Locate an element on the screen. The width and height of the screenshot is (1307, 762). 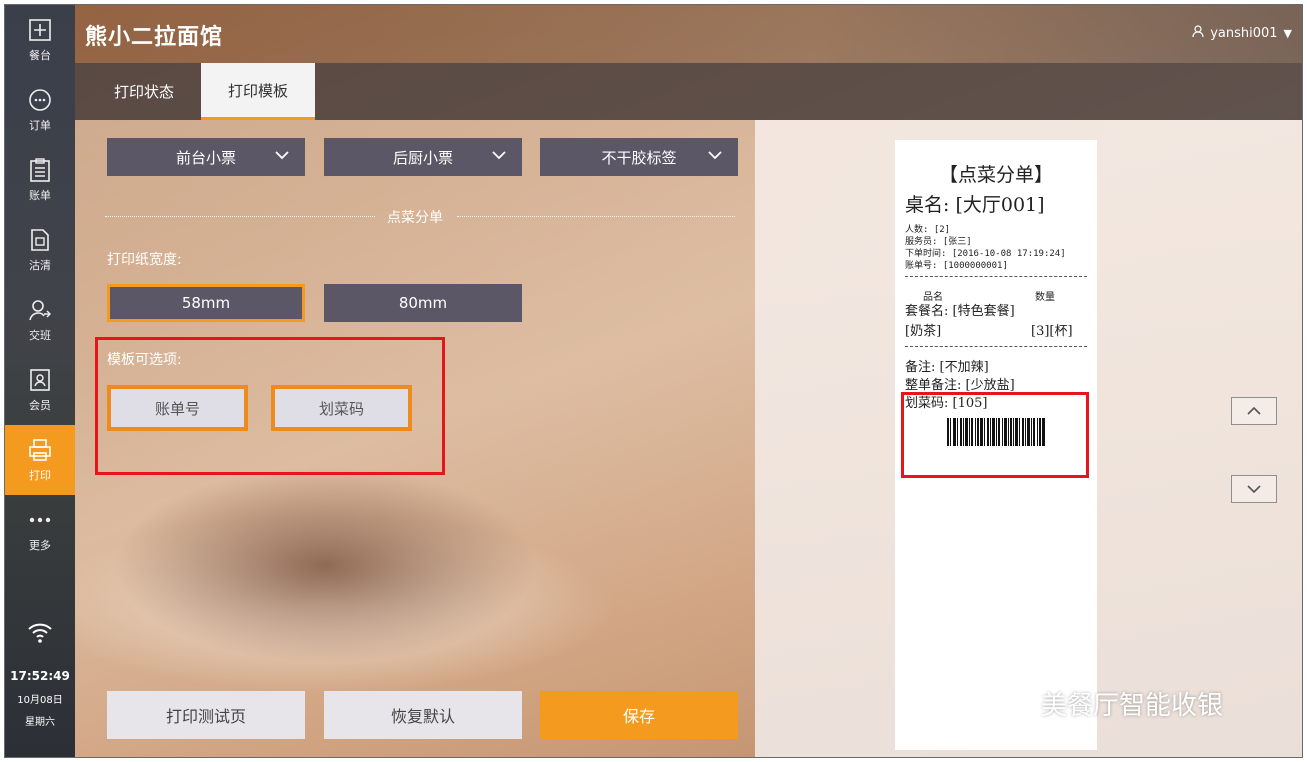
wifi-icon is located at coordinates (40, 632).